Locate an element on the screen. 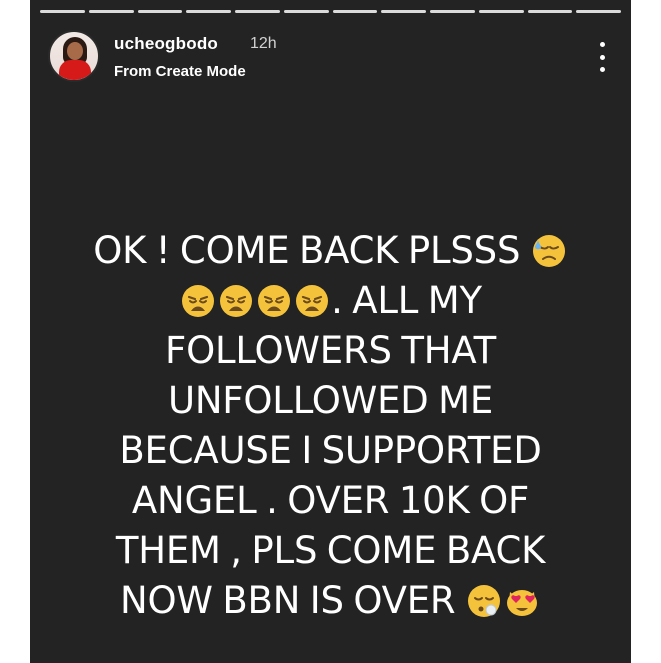  heart-eyes-cat-icon is located at coordinates (522, 601).